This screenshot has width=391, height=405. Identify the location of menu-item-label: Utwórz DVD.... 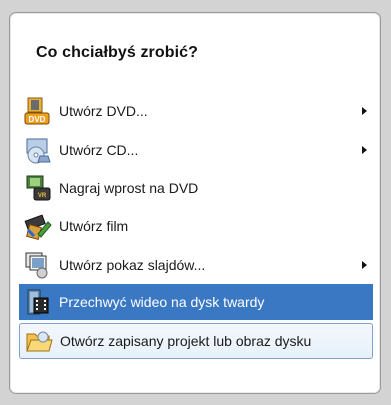
(103, 111).